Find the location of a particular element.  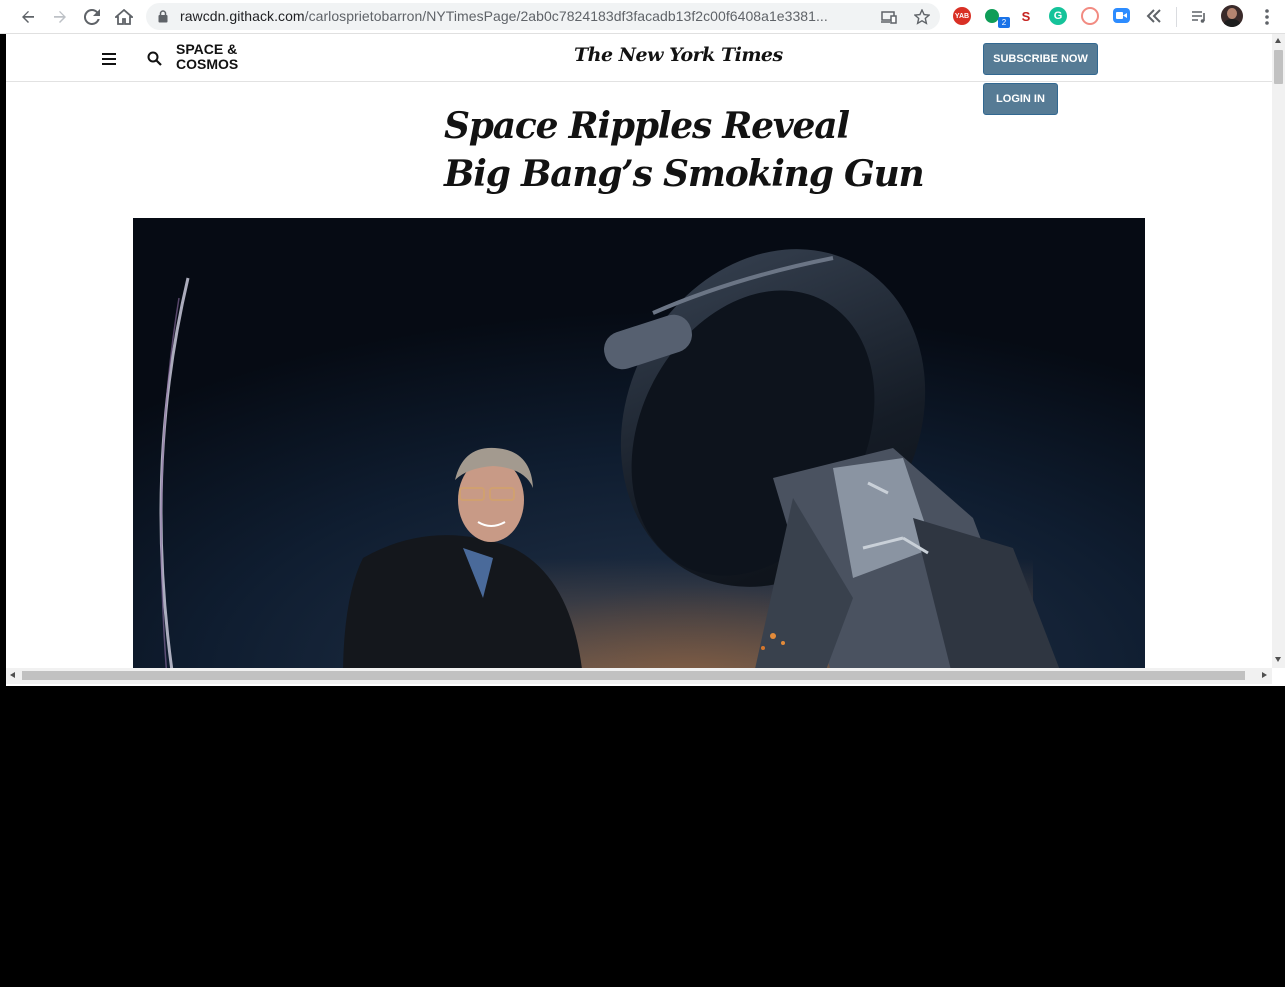

playlist-icon is located at coordinates (1198, 17).